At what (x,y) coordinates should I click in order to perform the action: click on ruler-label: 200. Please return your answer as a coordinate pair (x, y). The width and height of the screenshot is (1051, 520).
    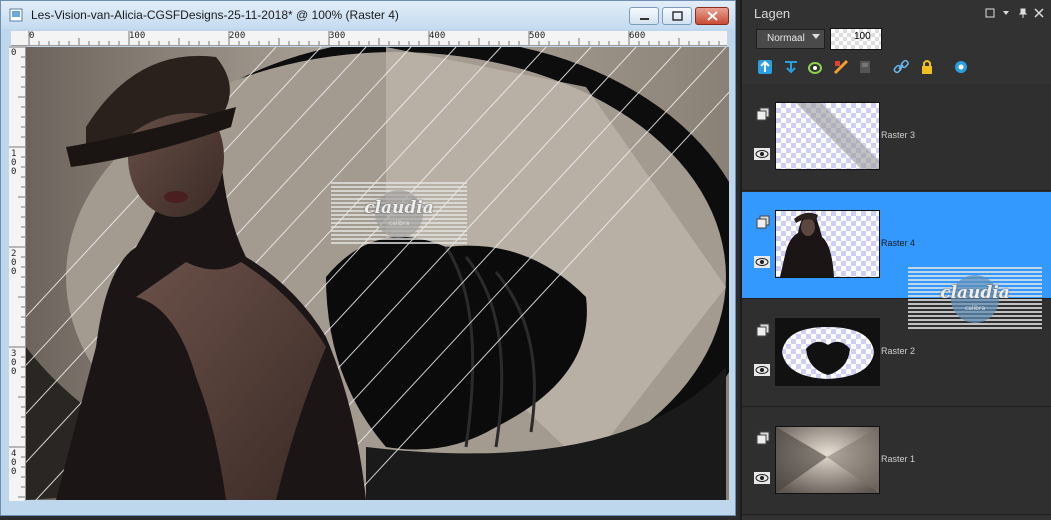
    Looking at the image, I should click on (237, 36).